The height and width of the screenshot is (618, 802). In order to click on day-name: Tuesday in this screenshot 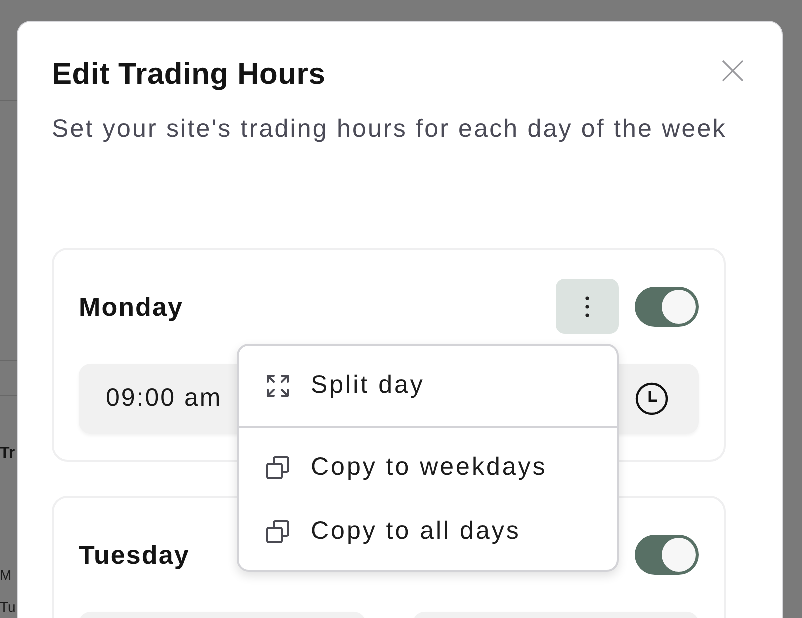, I will do `click(134, 555)`.